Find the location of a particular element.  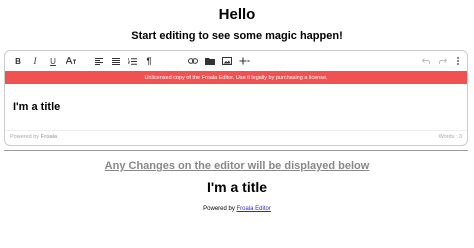

powered-by-froala: Powered by Froala is located at coordinates (33, 137).